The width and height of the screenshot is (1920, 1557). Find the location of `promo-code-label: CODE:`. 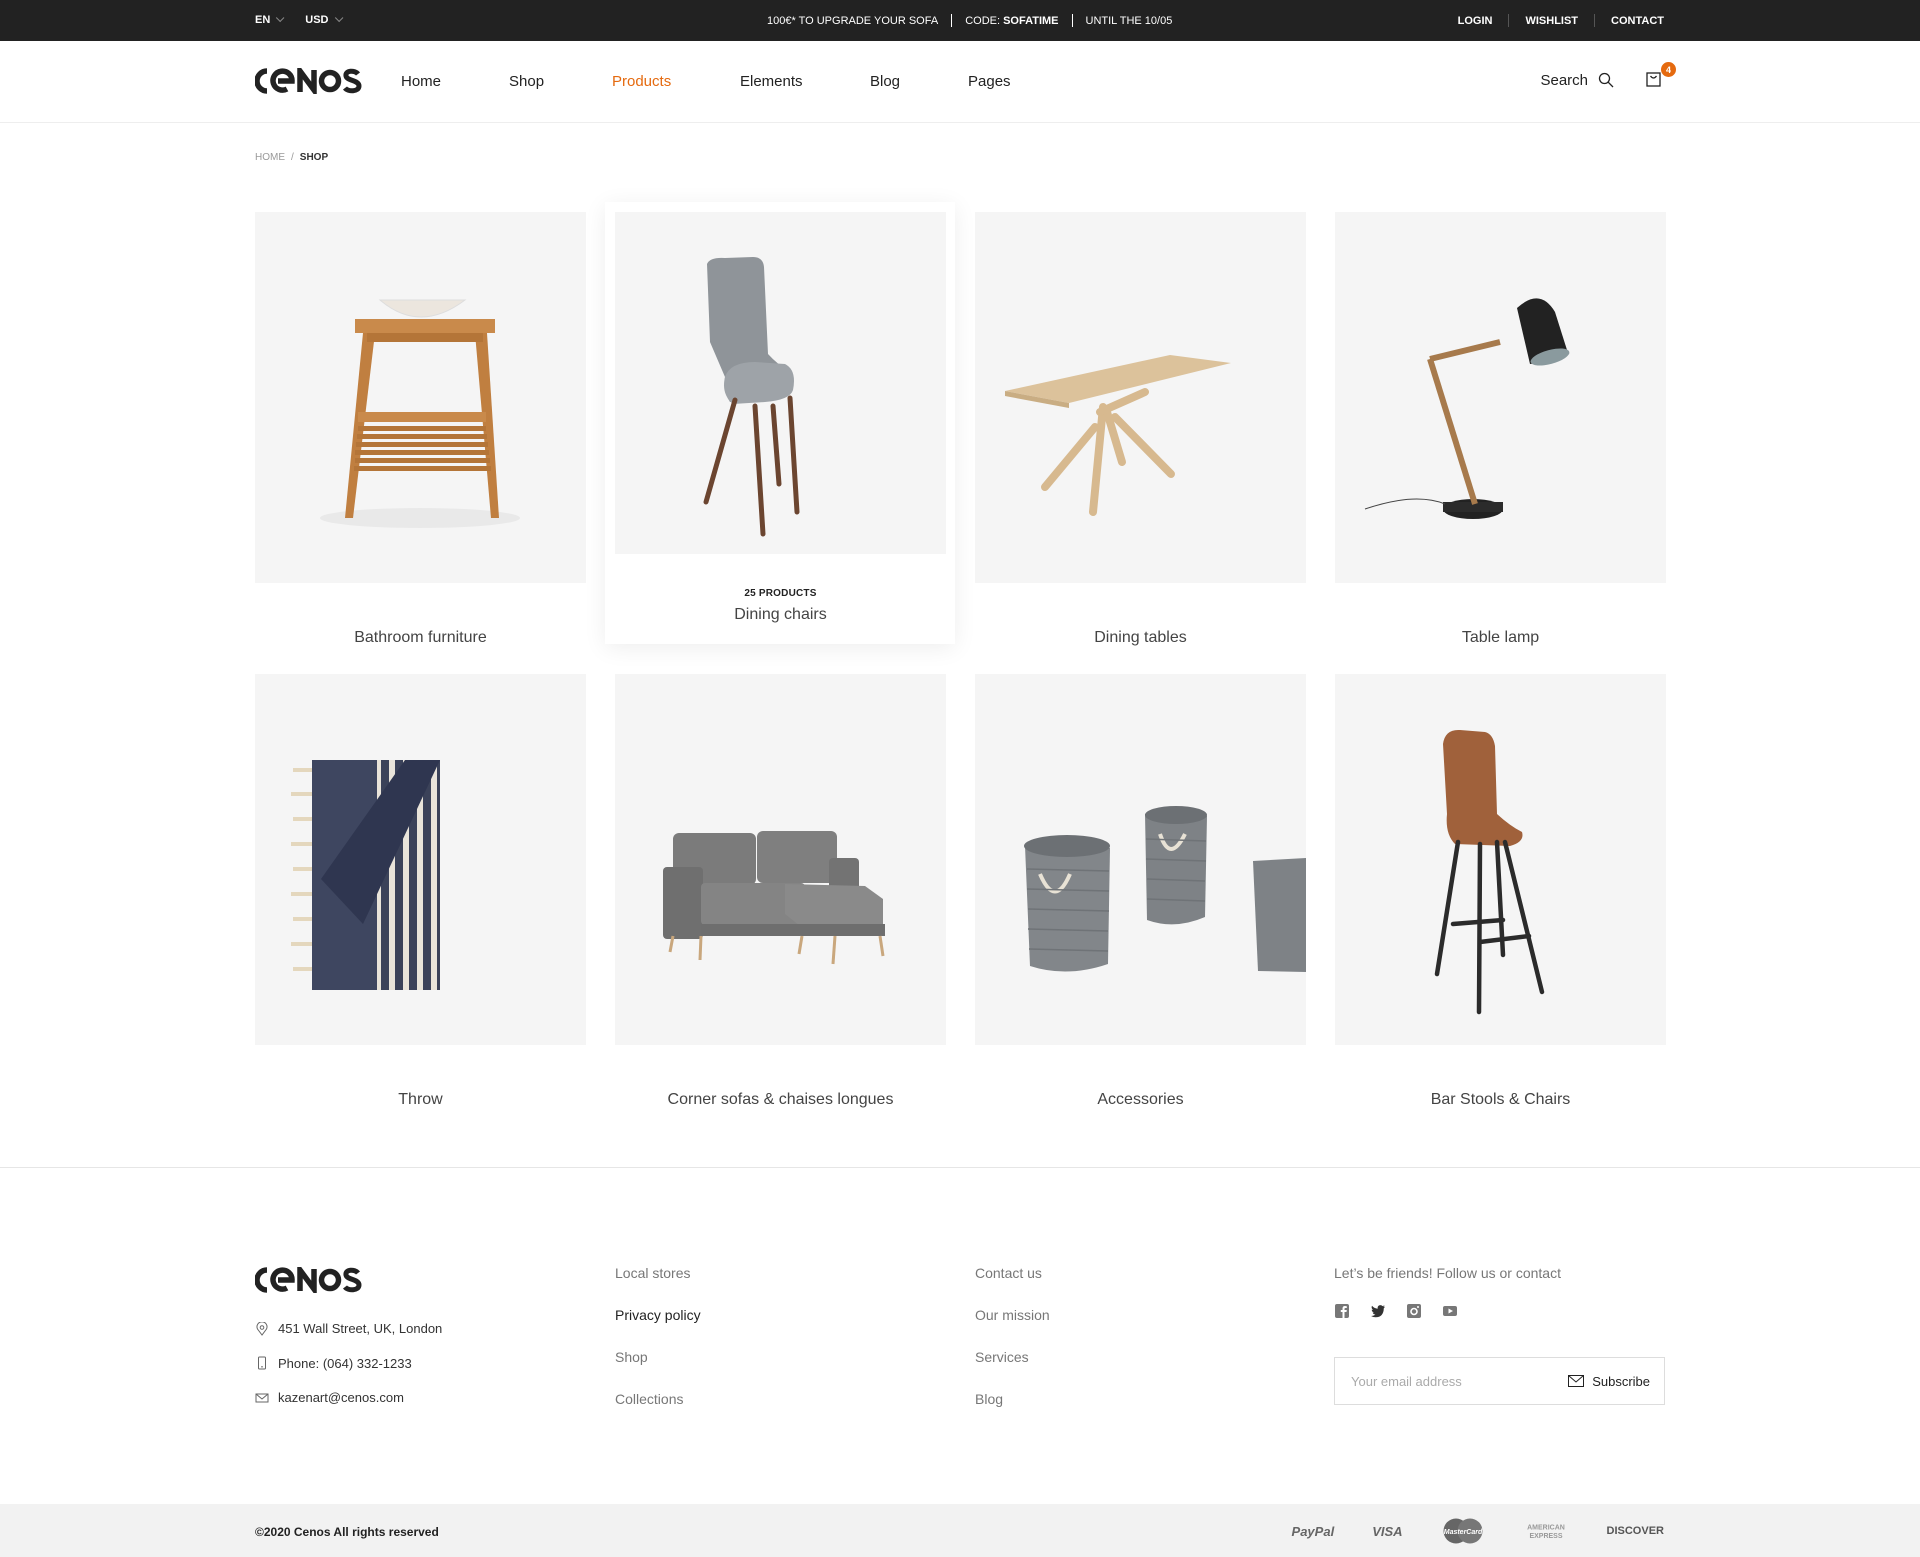

promo-code-label: CODE: is located at coordinates (983, 20).